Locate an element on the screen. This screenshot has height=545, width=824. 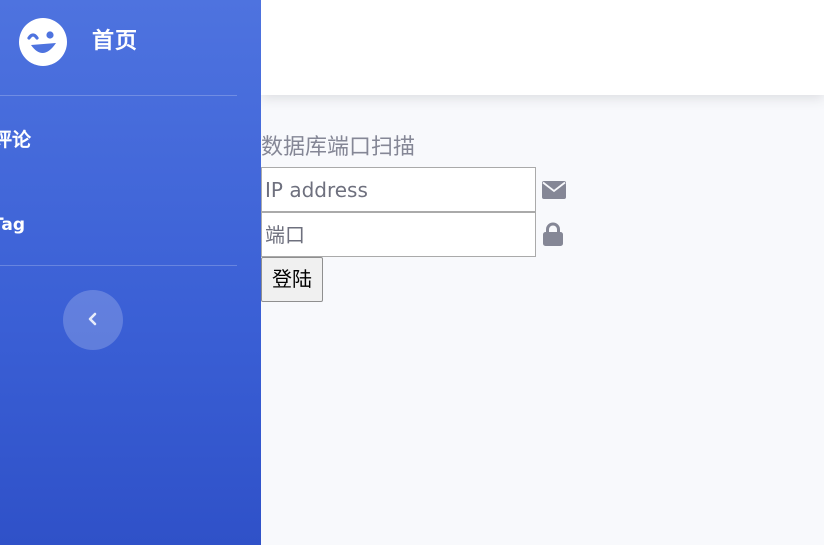
ip-address-input is located at coordinates (398, 189).